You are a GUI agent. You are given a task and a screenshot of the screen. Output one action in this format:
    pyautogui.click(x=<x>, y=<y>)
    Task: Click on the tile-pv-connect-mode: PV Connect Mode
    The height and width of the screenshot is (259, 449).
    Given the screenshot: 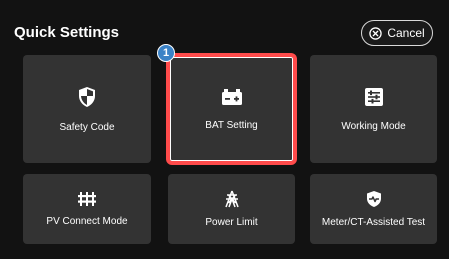 What is the action you would take?
    pyautogui.click(x=87, y=209)
    